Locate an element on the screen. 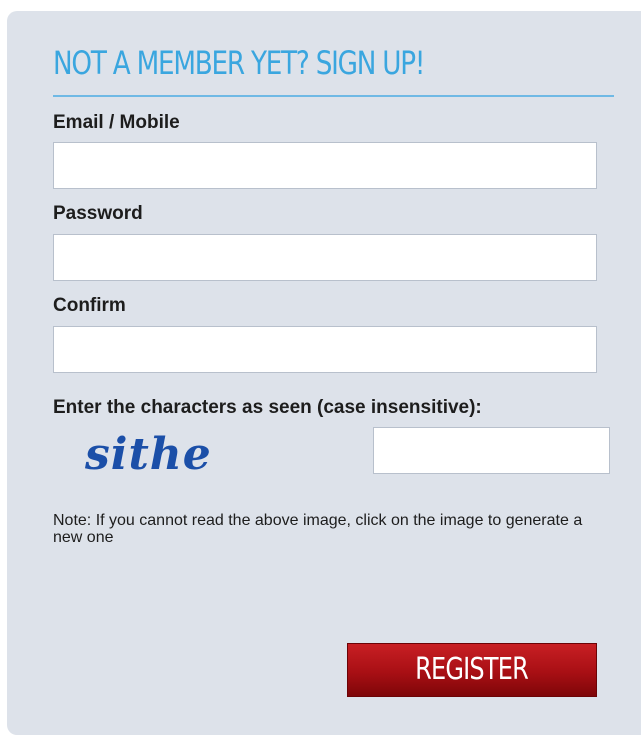 Image resolution: width=641 pixels, height=737 pixels. register-button: REGISTER is located at coordinates (472, 670).